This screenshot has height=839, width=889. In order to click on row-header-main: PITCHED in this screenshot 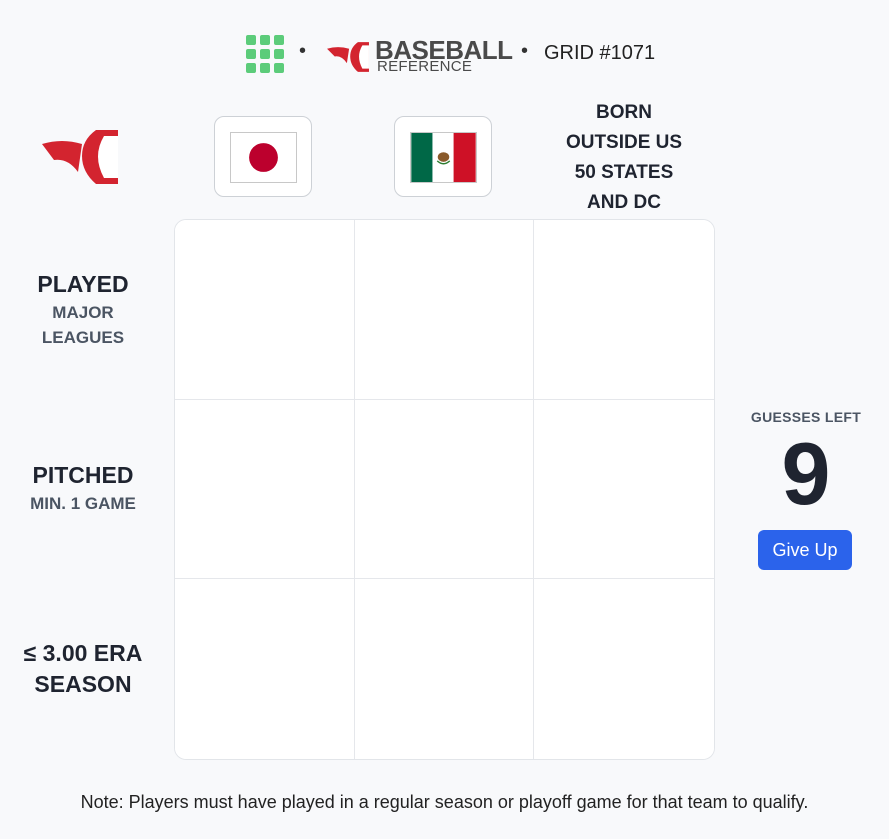, I will do `click(83, 475)`.